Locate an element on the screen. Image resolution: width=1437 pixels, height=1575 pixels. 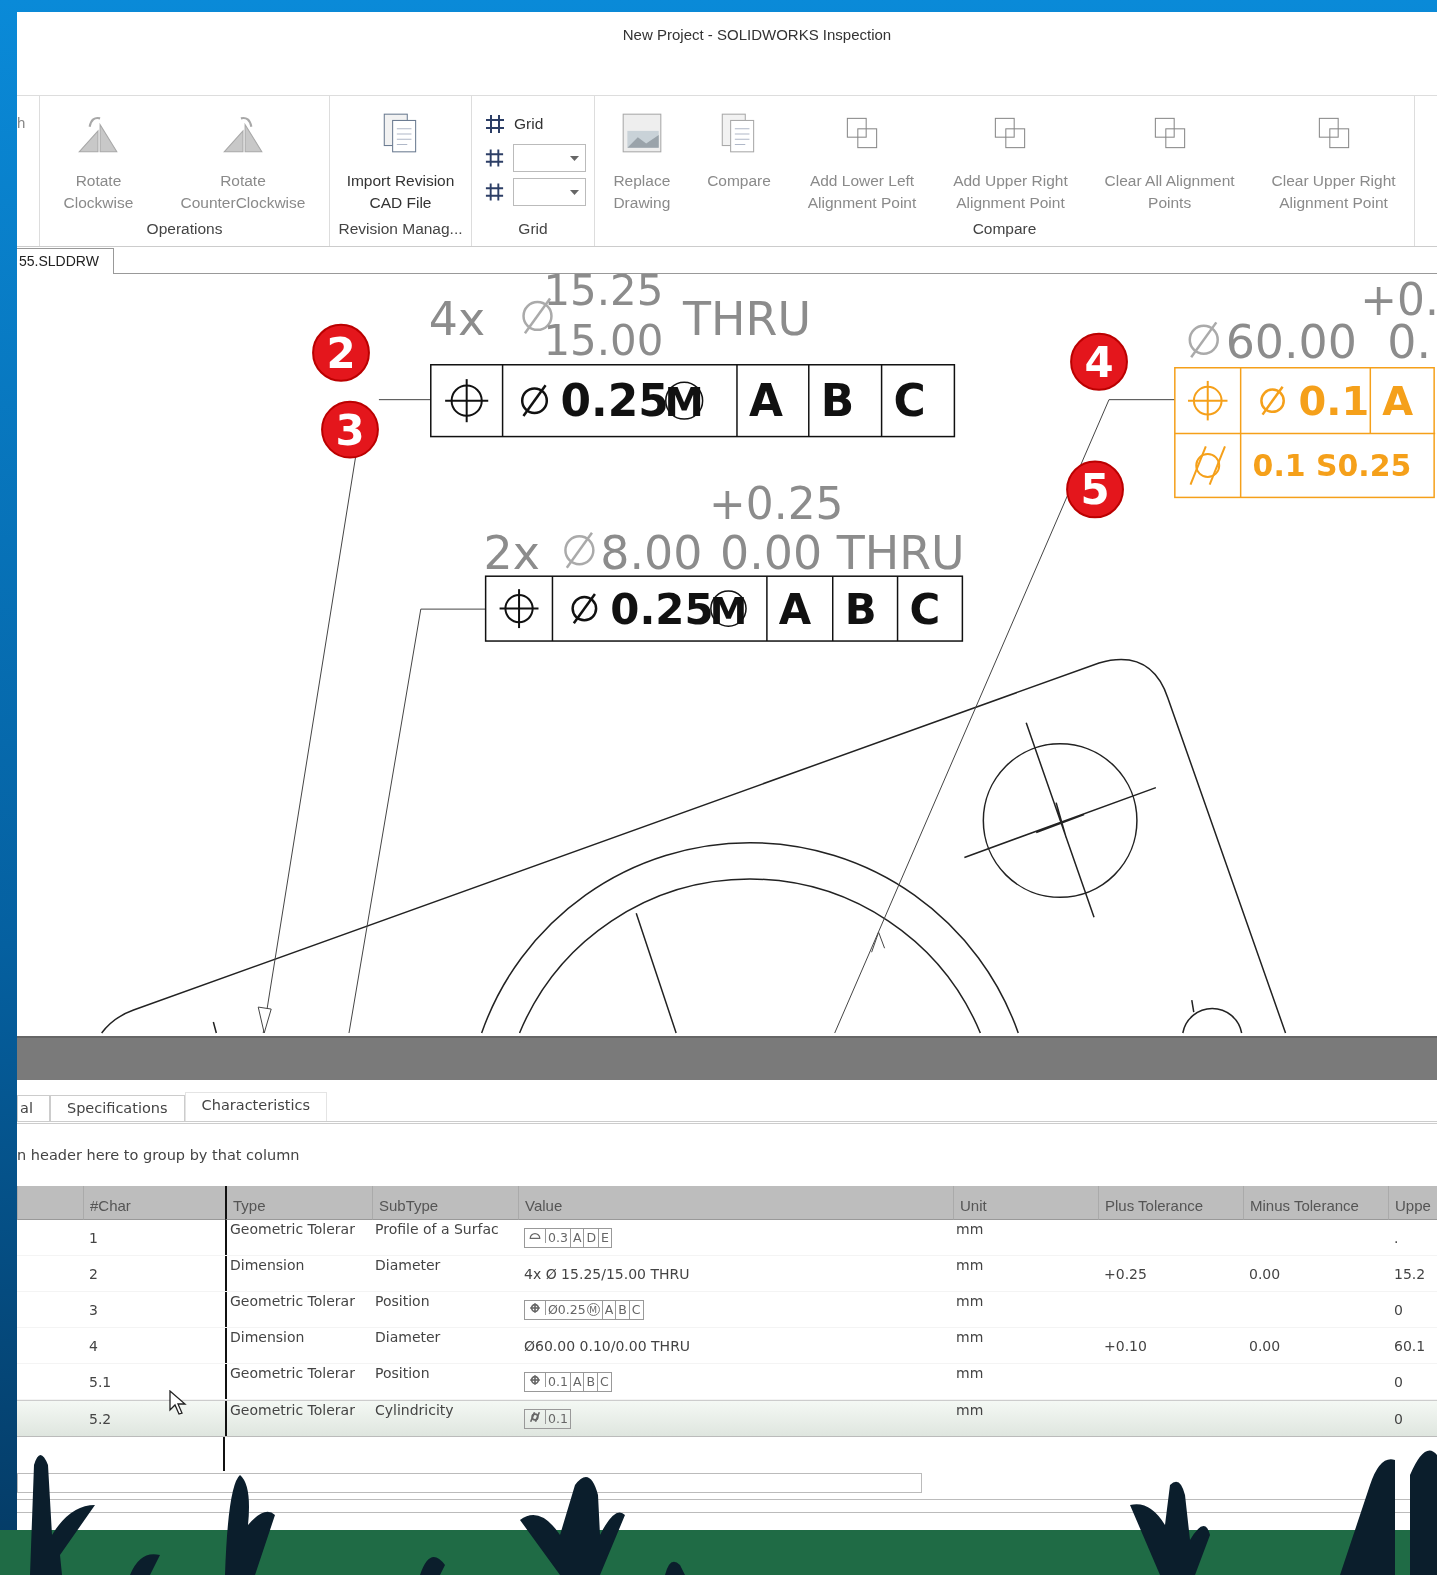
dimension-text: THRU is located at coordinates (747, 318).